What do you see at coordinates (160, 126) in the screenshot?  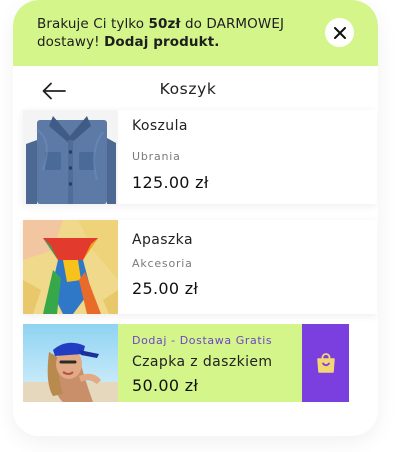 I see `item-name: Koszula` at bounding box center [160, 126].